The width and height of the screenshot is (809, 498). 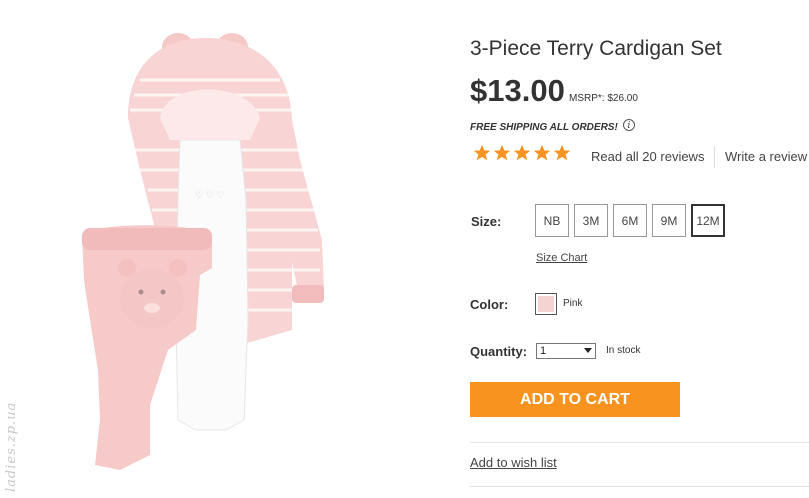 I want to click on swatch-fill, so click(x=546, y=304).